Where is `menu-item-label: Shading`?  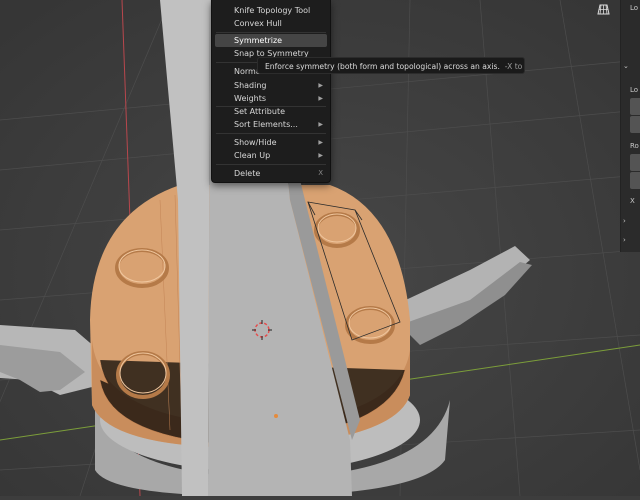
menu-item-label: Shading is located at coordinates (250, 85).